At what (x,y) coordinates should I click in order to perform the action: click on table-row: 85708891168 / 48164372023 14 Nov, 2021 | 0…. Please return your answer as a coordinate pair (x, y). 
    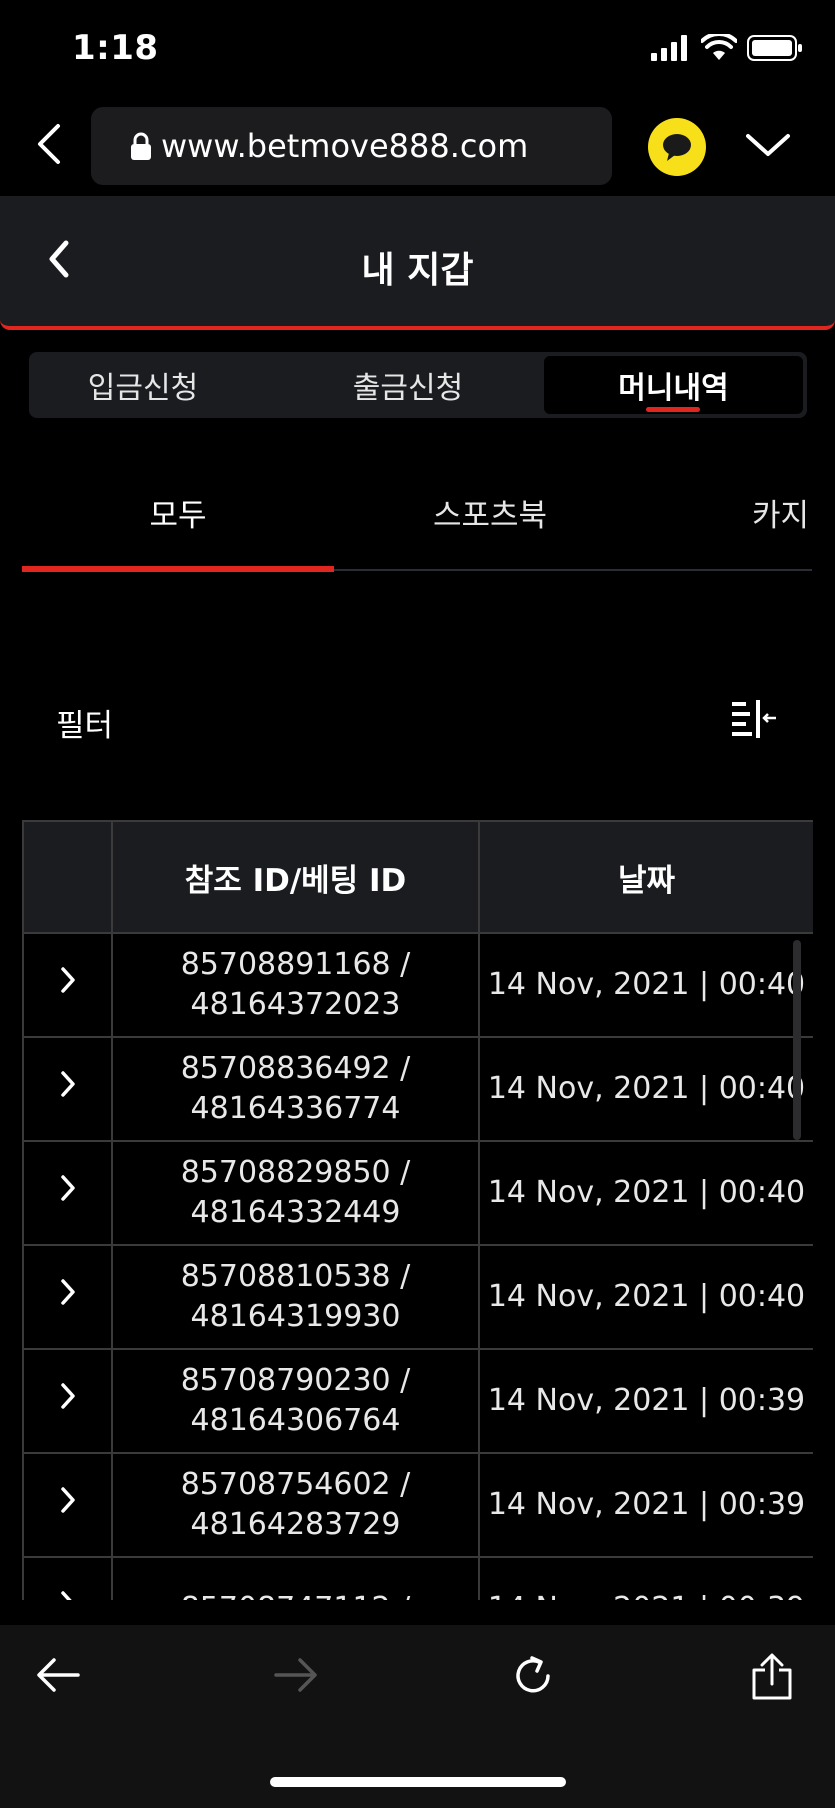
    Looking at the image, I should click on (417, 985).